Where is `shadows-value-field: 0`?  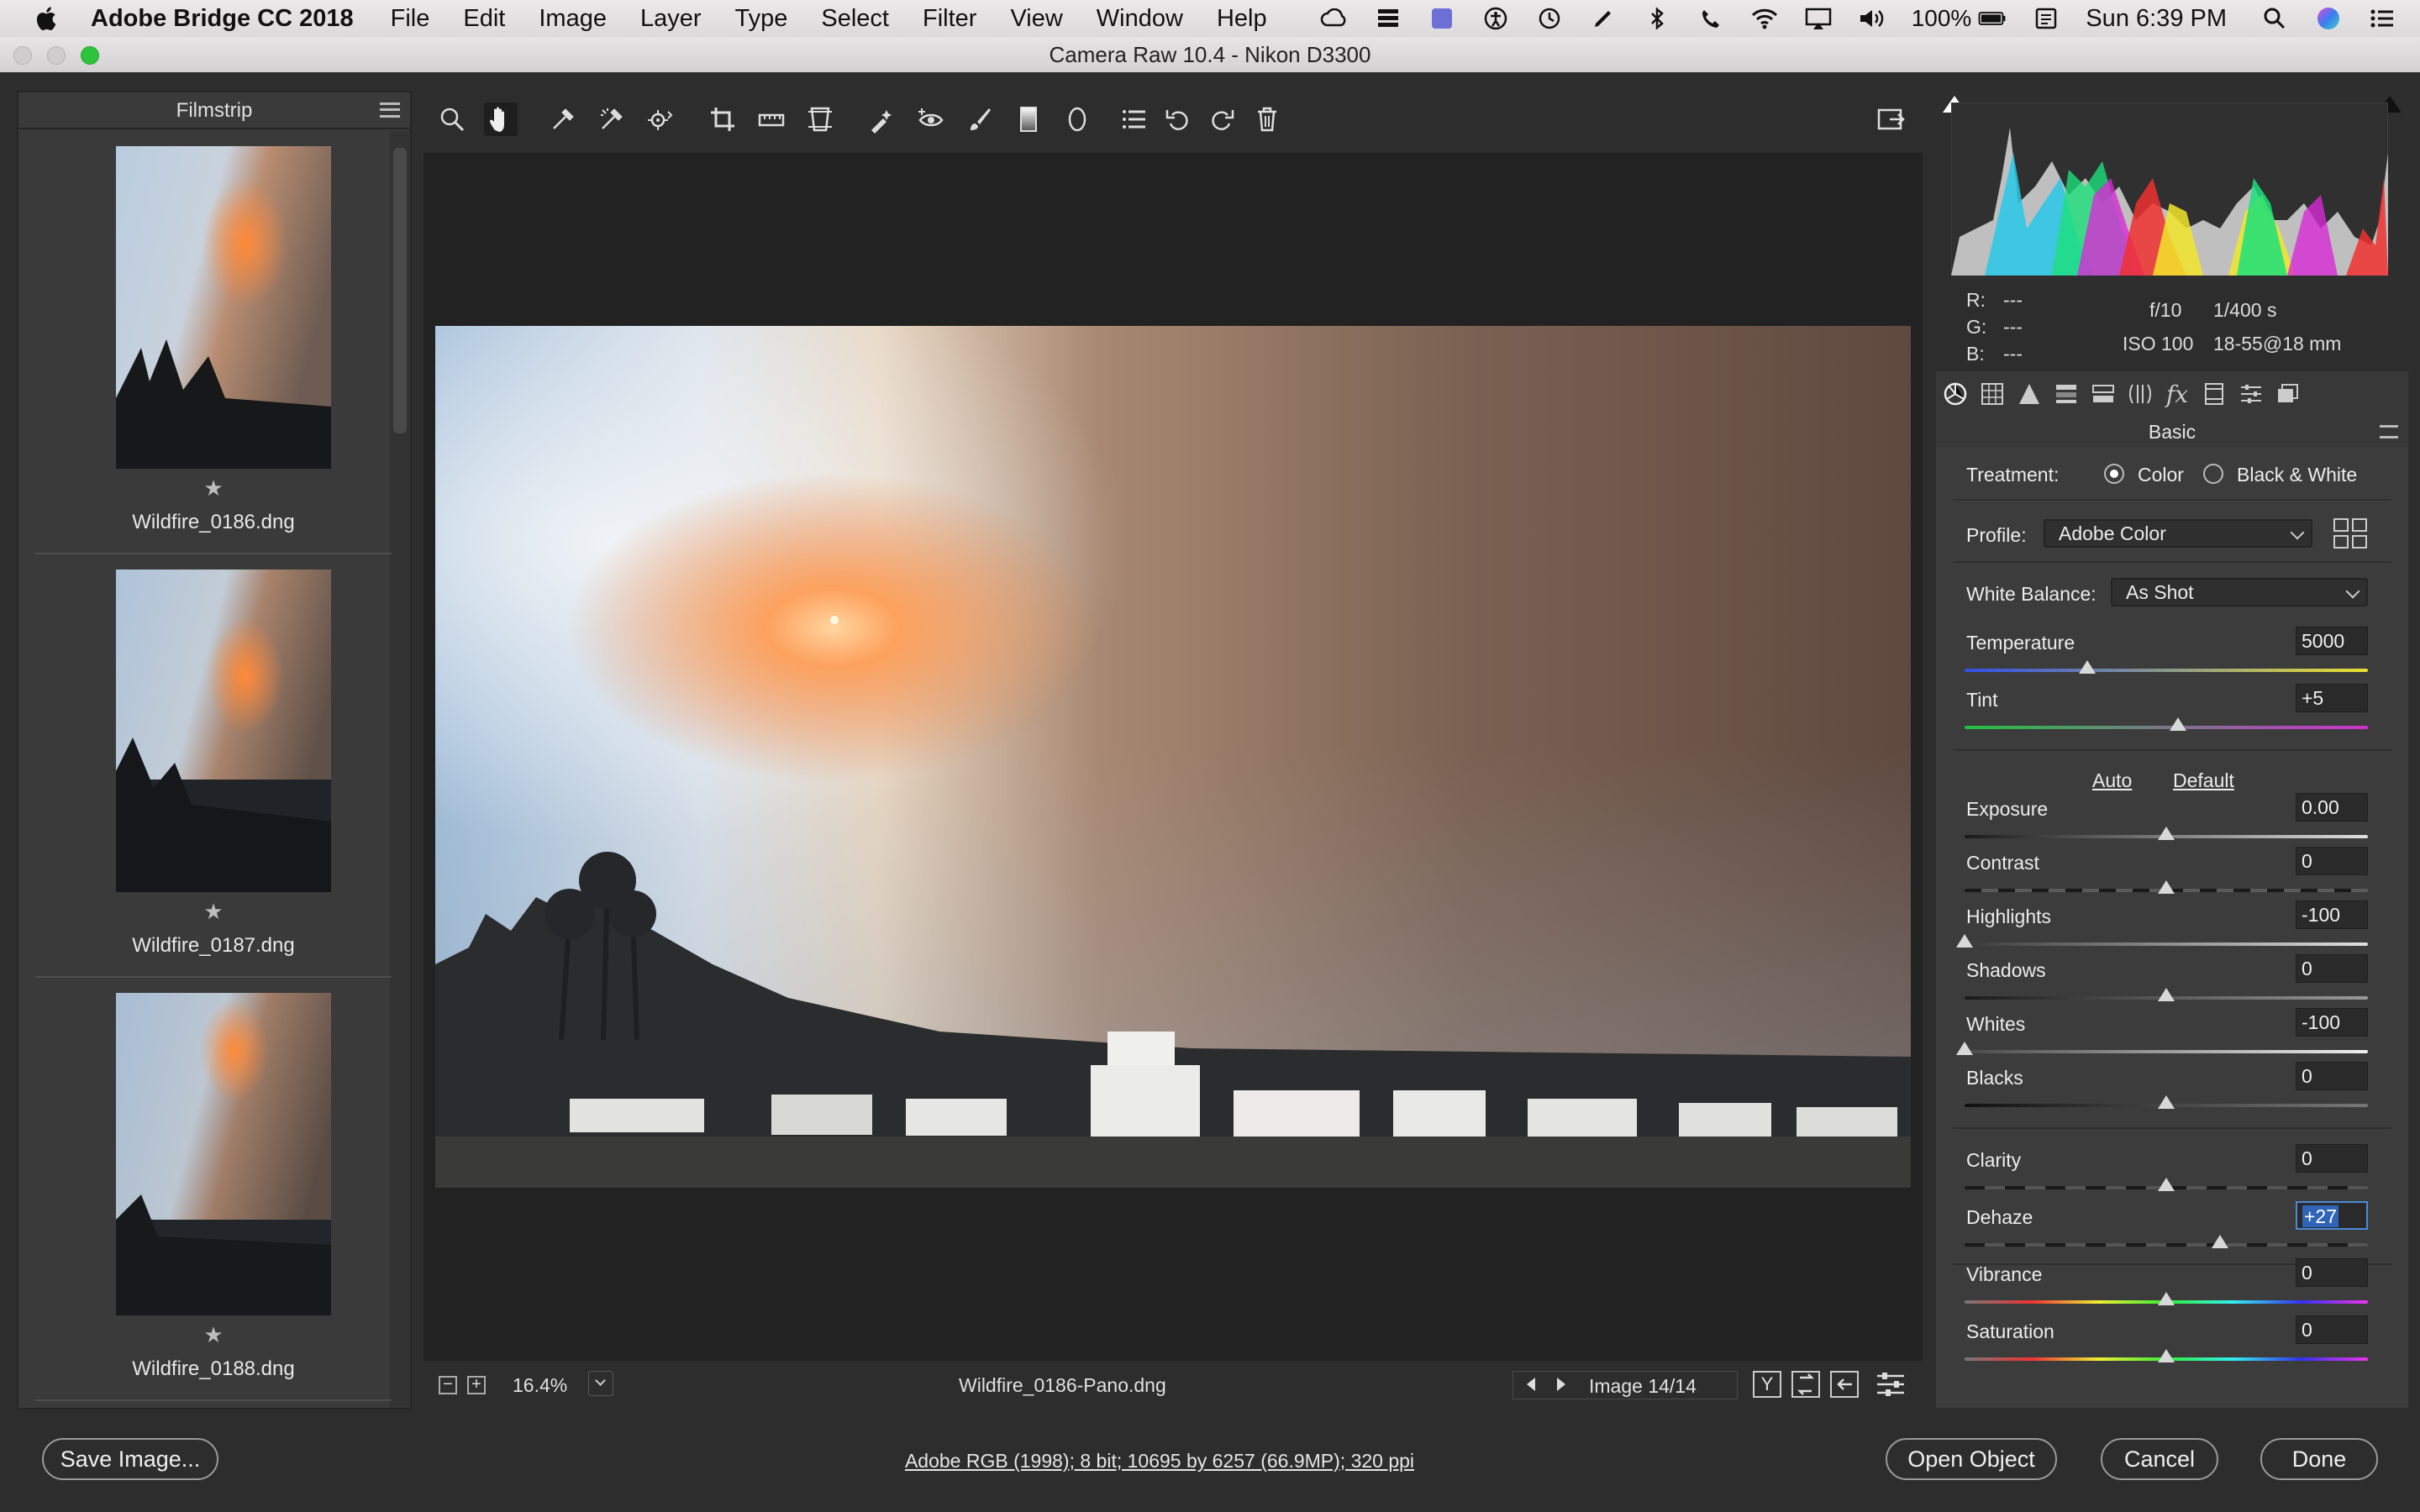
shadows-value-field: 0 is located at coordinates (2332, 968).